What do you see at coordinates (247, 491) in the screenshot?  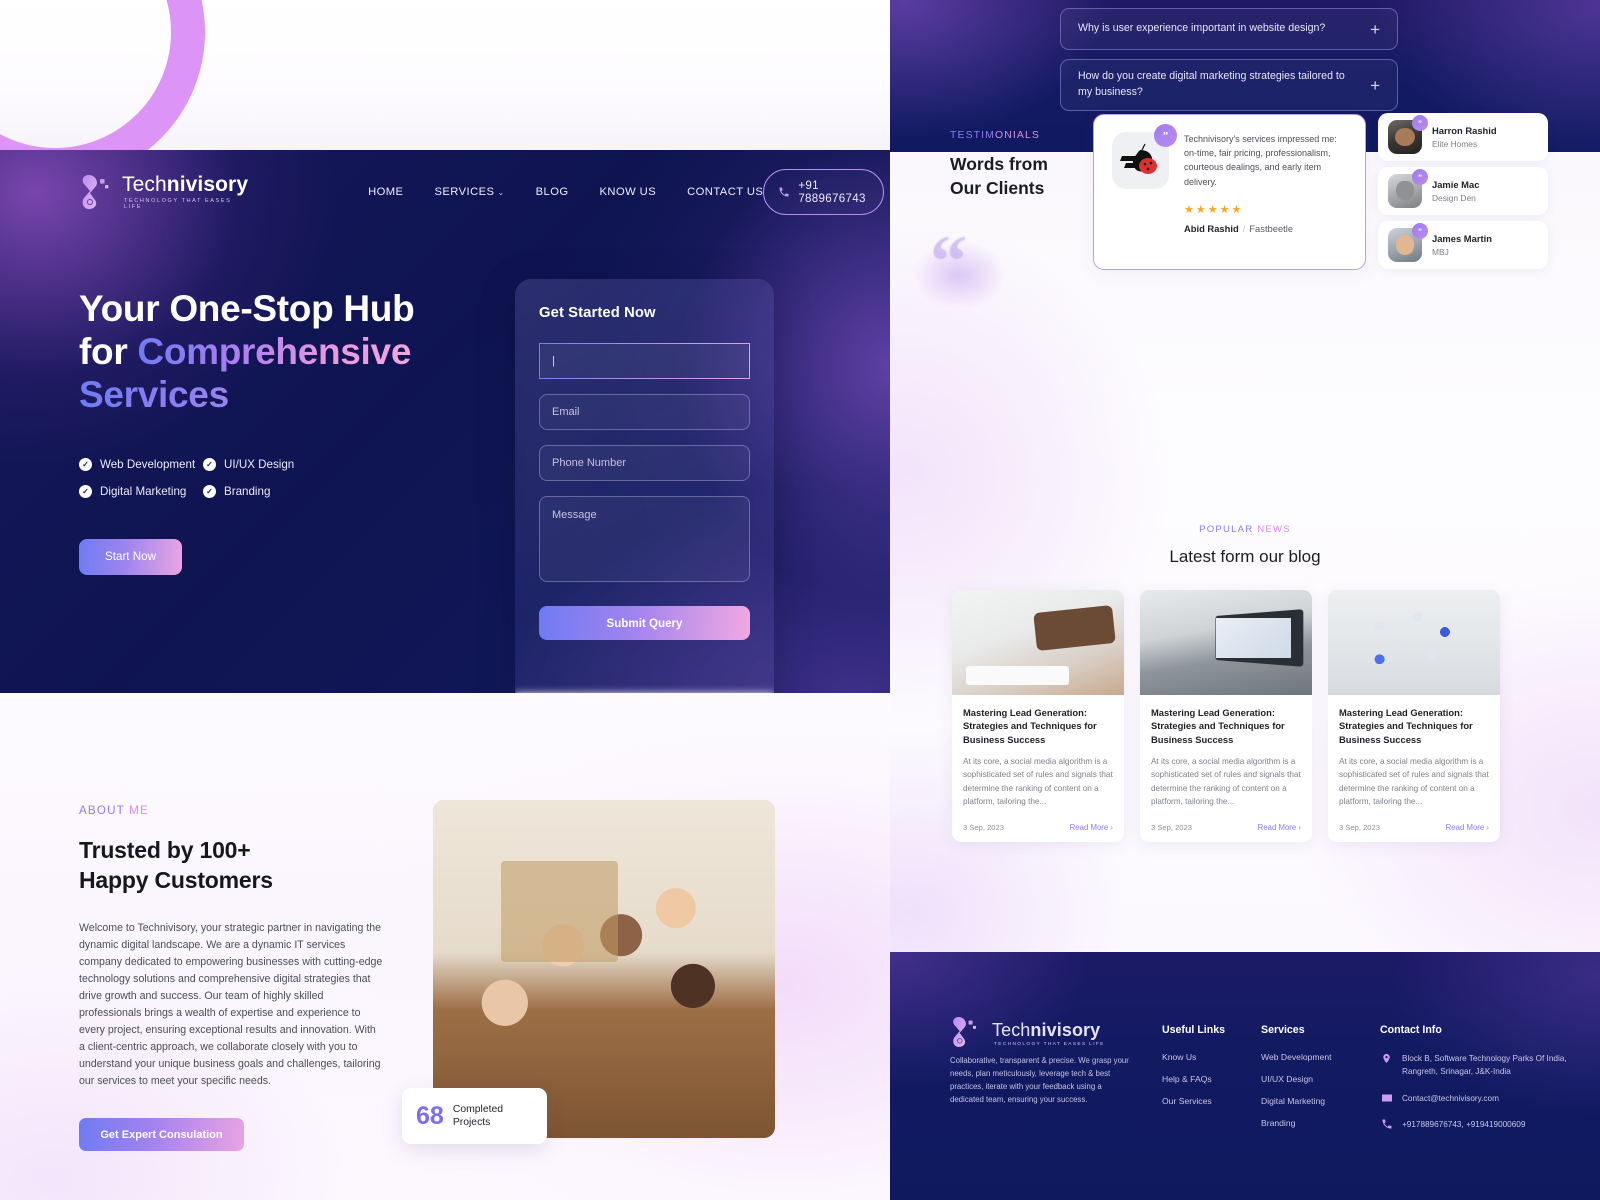 I see `hero-feature-label: Branding` at bounding box center [247, 491].